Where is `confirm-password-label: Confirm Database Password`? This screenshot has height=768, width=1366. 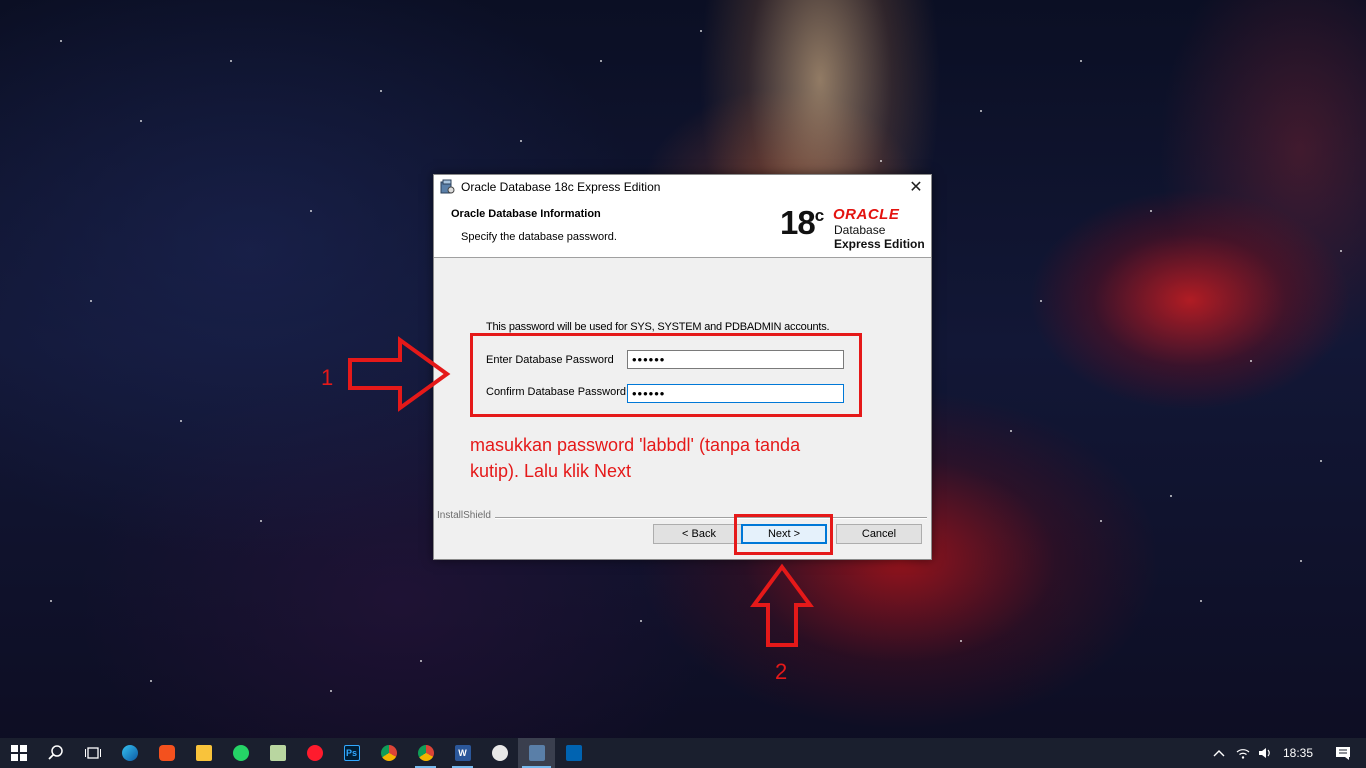 confirm-password-label: Confirm Database Password is located at coordinates (556, 392).